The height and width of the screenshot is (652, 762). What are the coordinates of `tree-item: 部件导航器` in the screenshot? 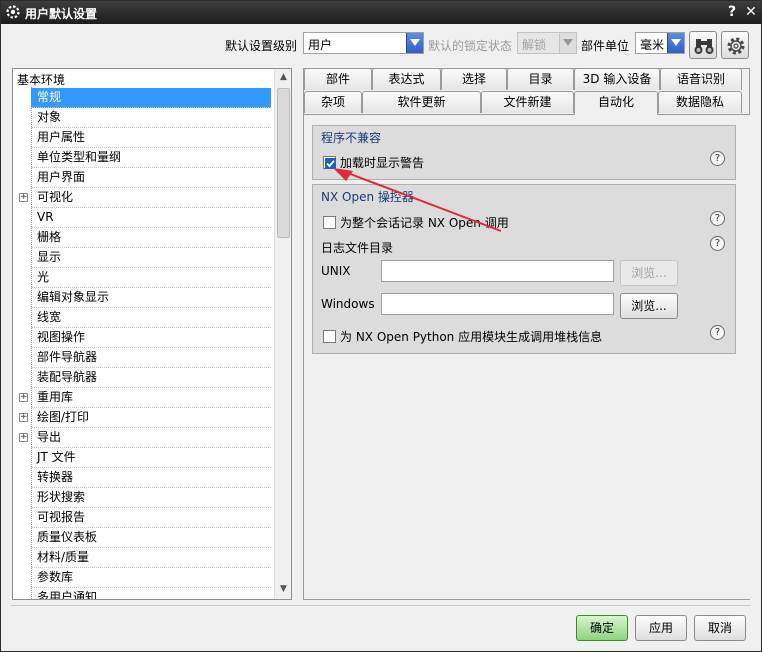 It's located at (151, 358).